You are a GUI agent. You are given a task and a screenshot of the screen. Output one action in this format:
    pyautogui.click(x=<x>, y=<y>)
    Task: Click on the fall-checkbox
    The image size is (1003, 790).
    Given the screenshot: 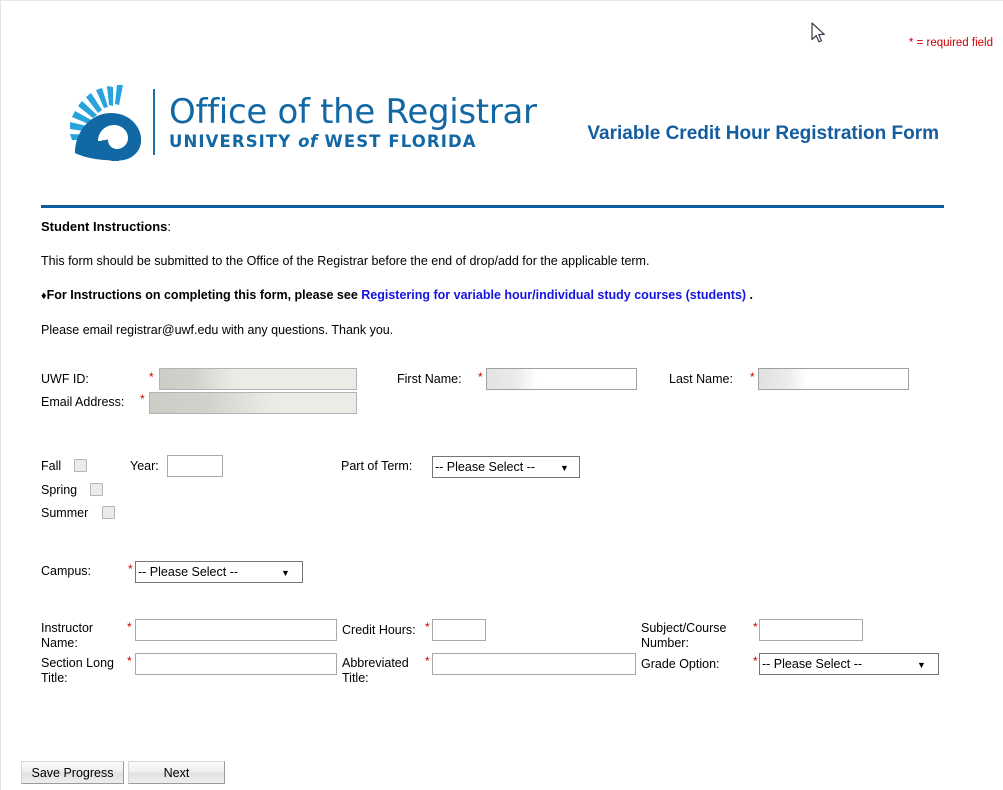 What is the action you would take?
    pyautogui.click(x=80, y=465)
    